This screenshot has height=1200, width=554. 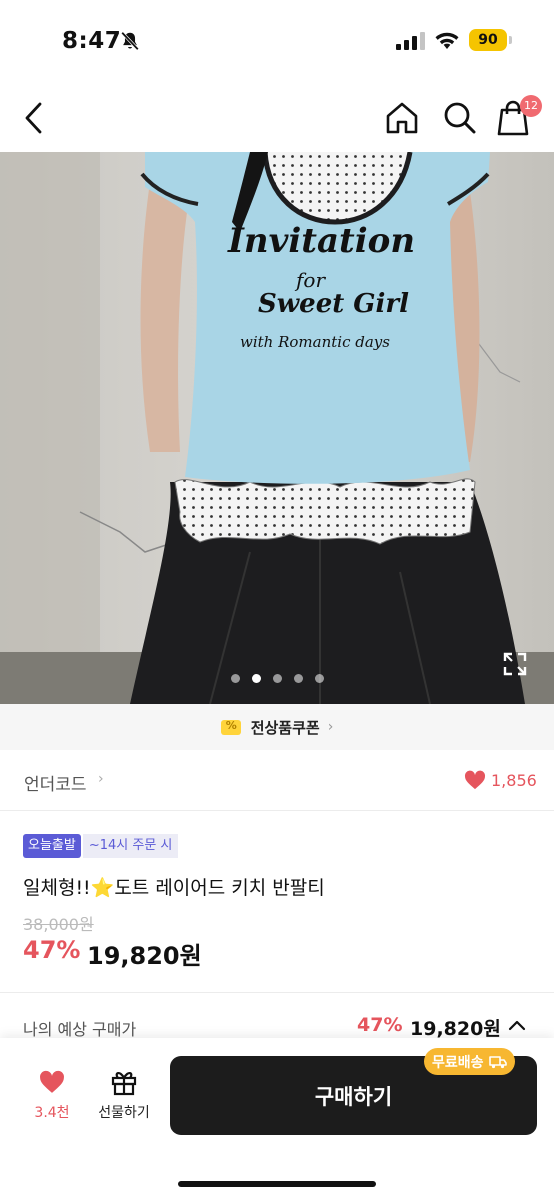 I want to click on order-cutoff-badge: ~14시 주문 시, so click(x=130, y=846).